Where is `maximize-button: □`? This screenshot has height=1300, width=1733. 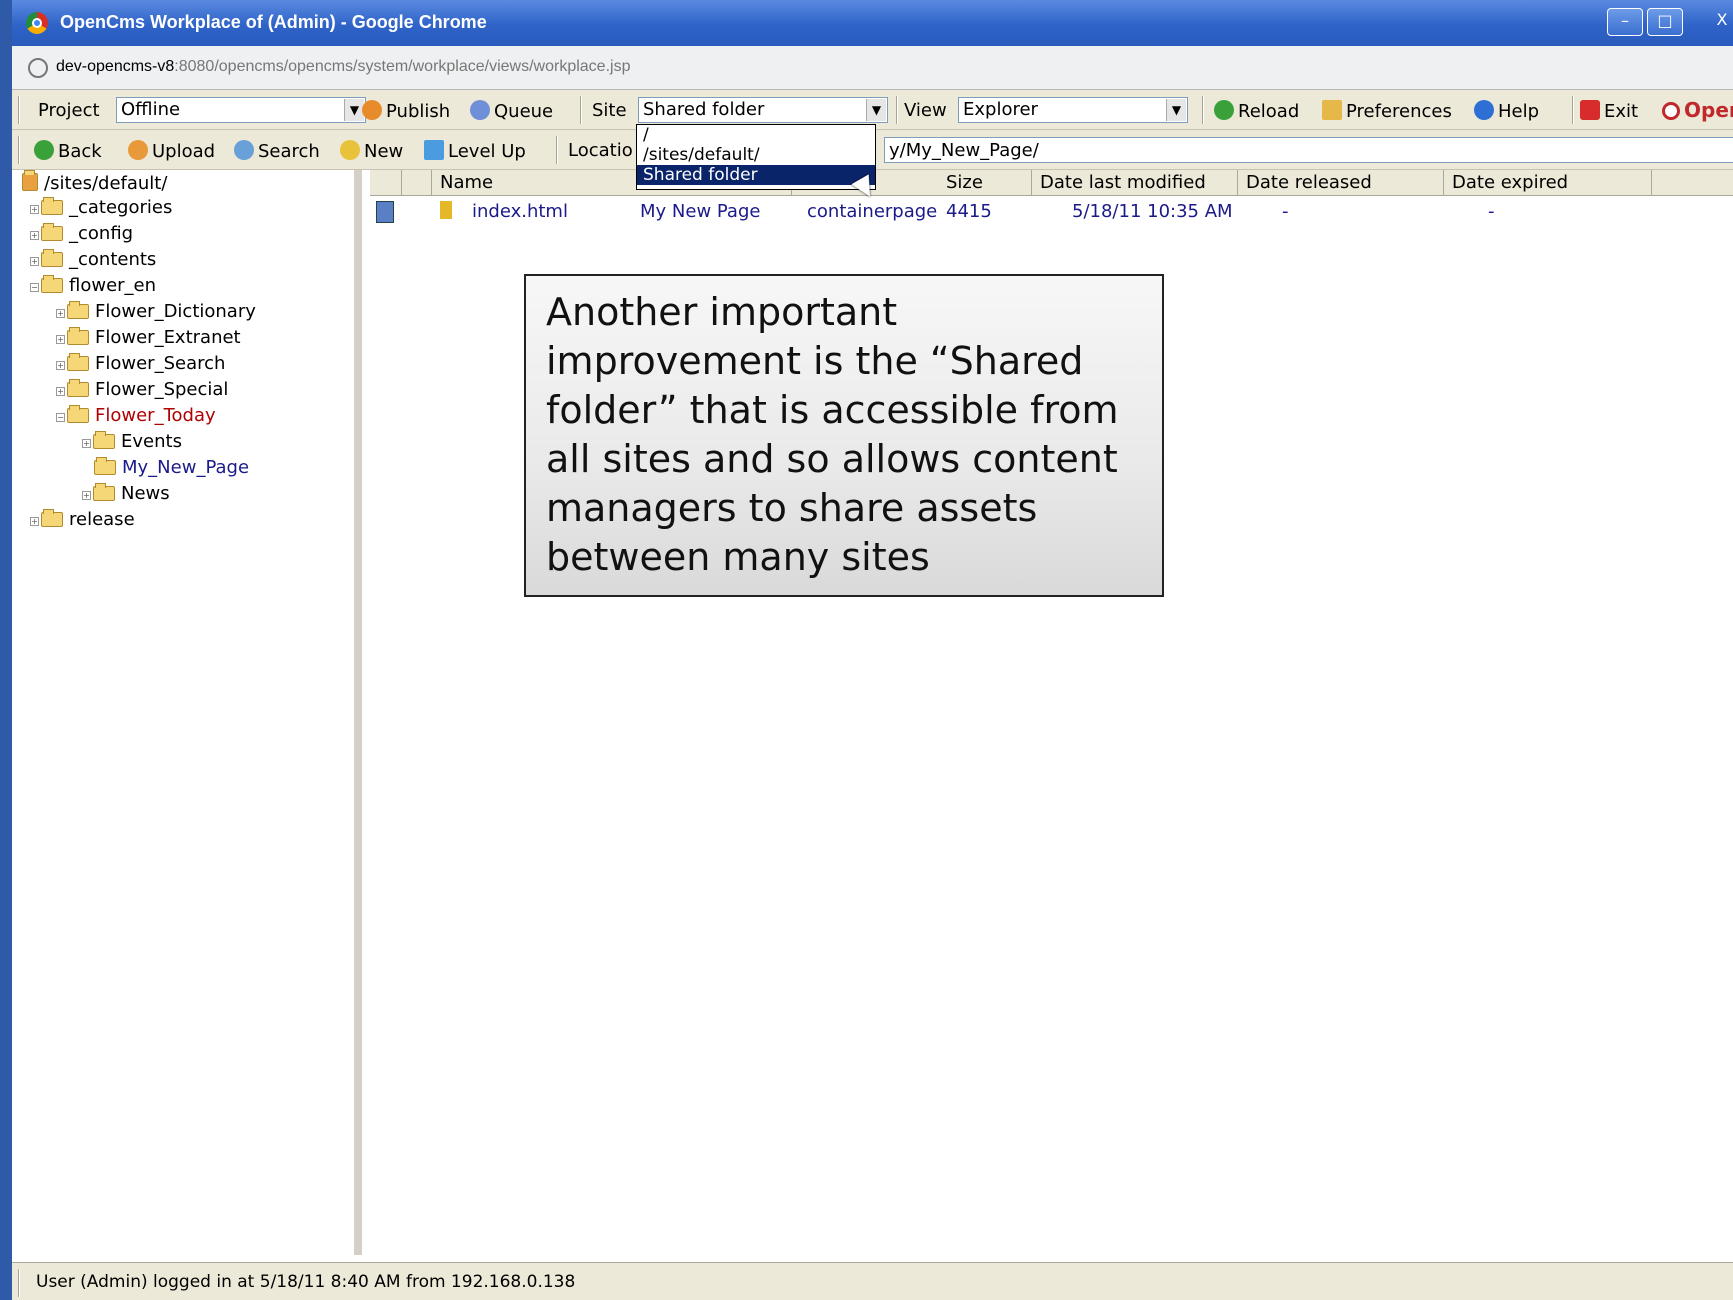 maximize-button: □ is located at coordinates (1665, 22).